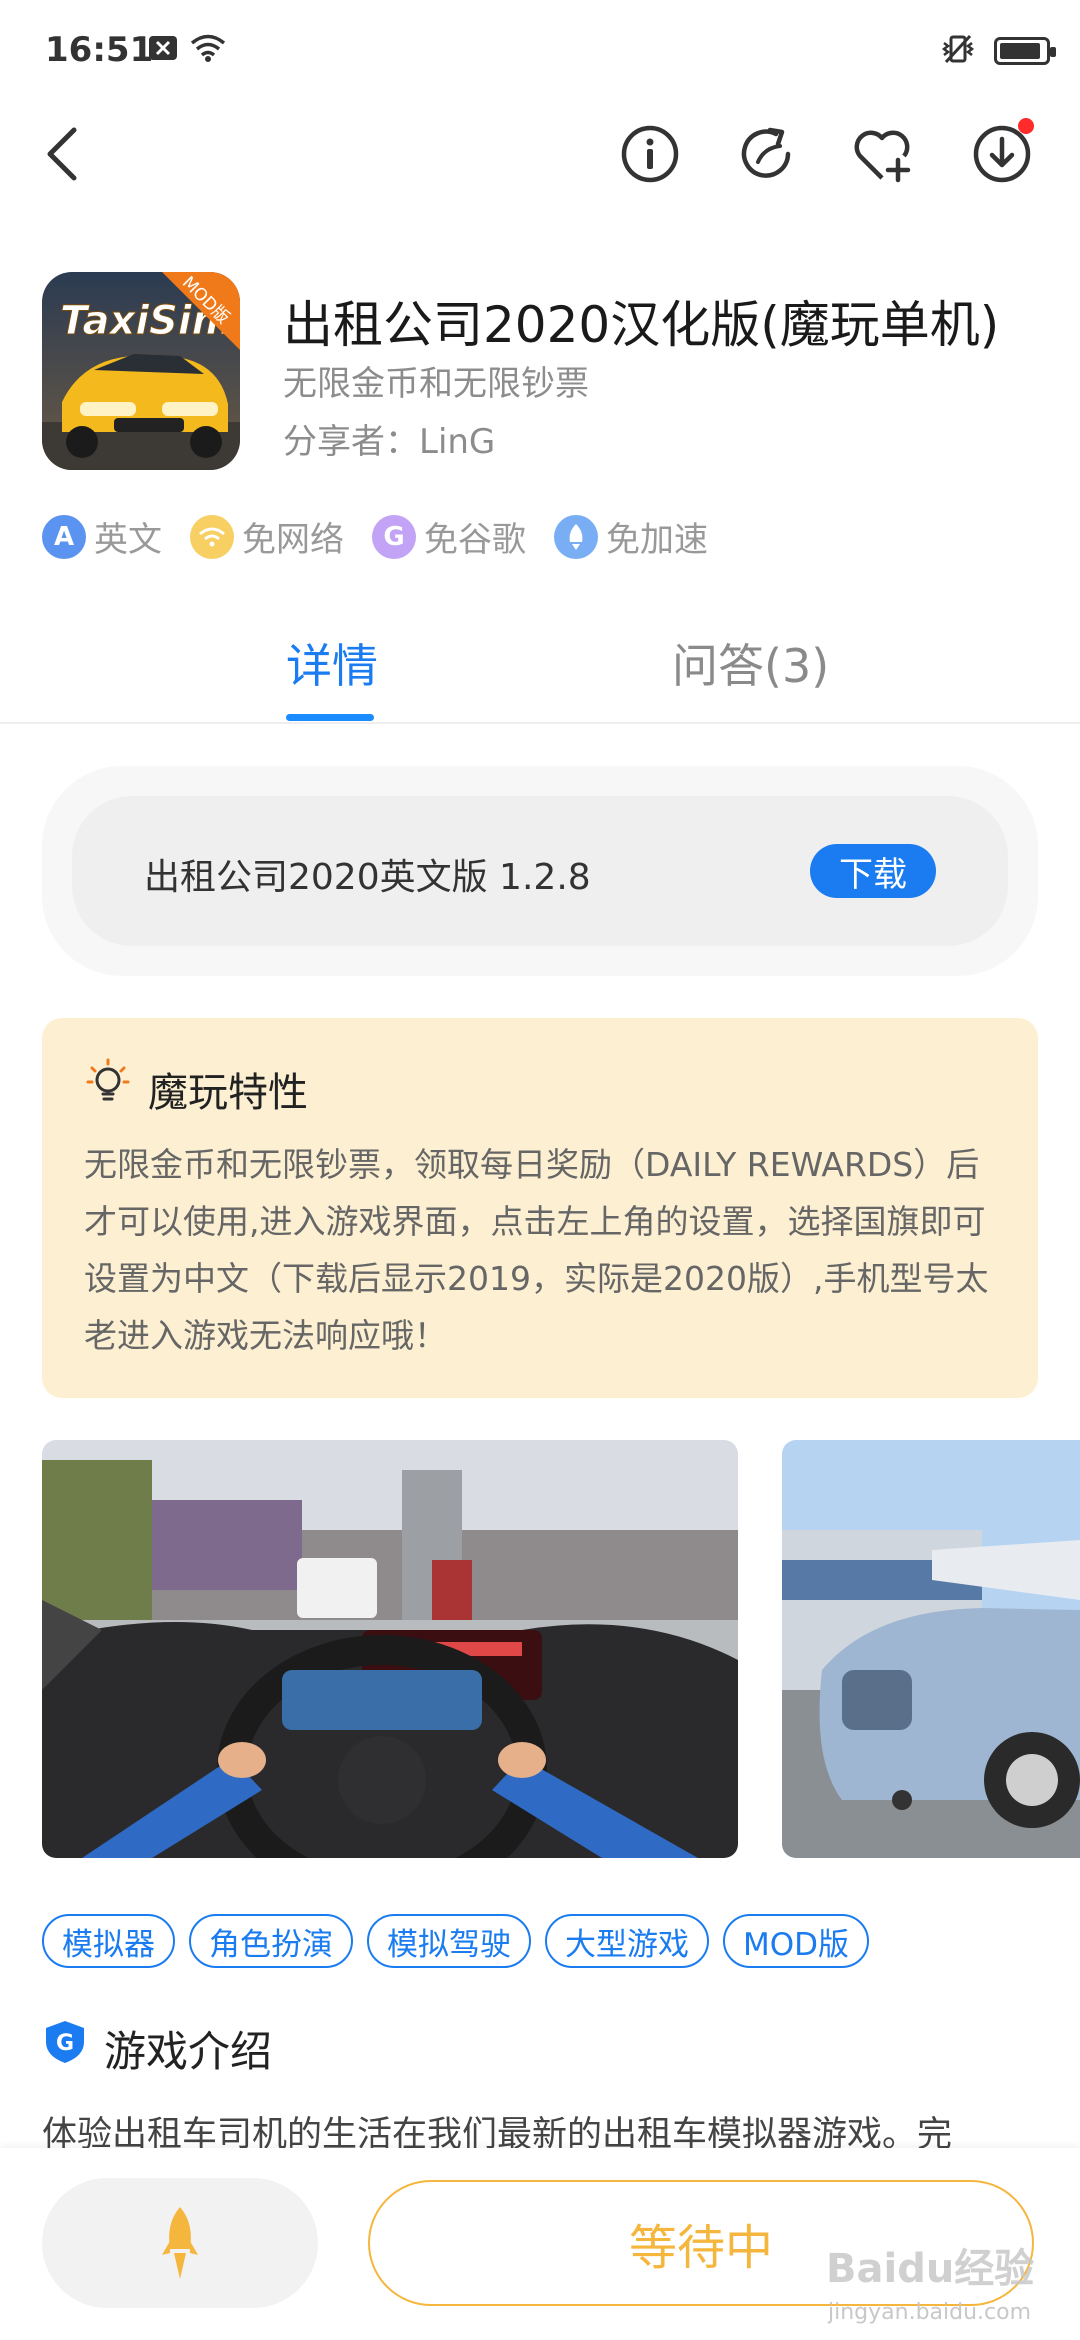 This screenshot has width=1080, height=2340. I want to click on feature-badges: A 英文 免网络 G 免谷歌 免加速, so click(375, 536).